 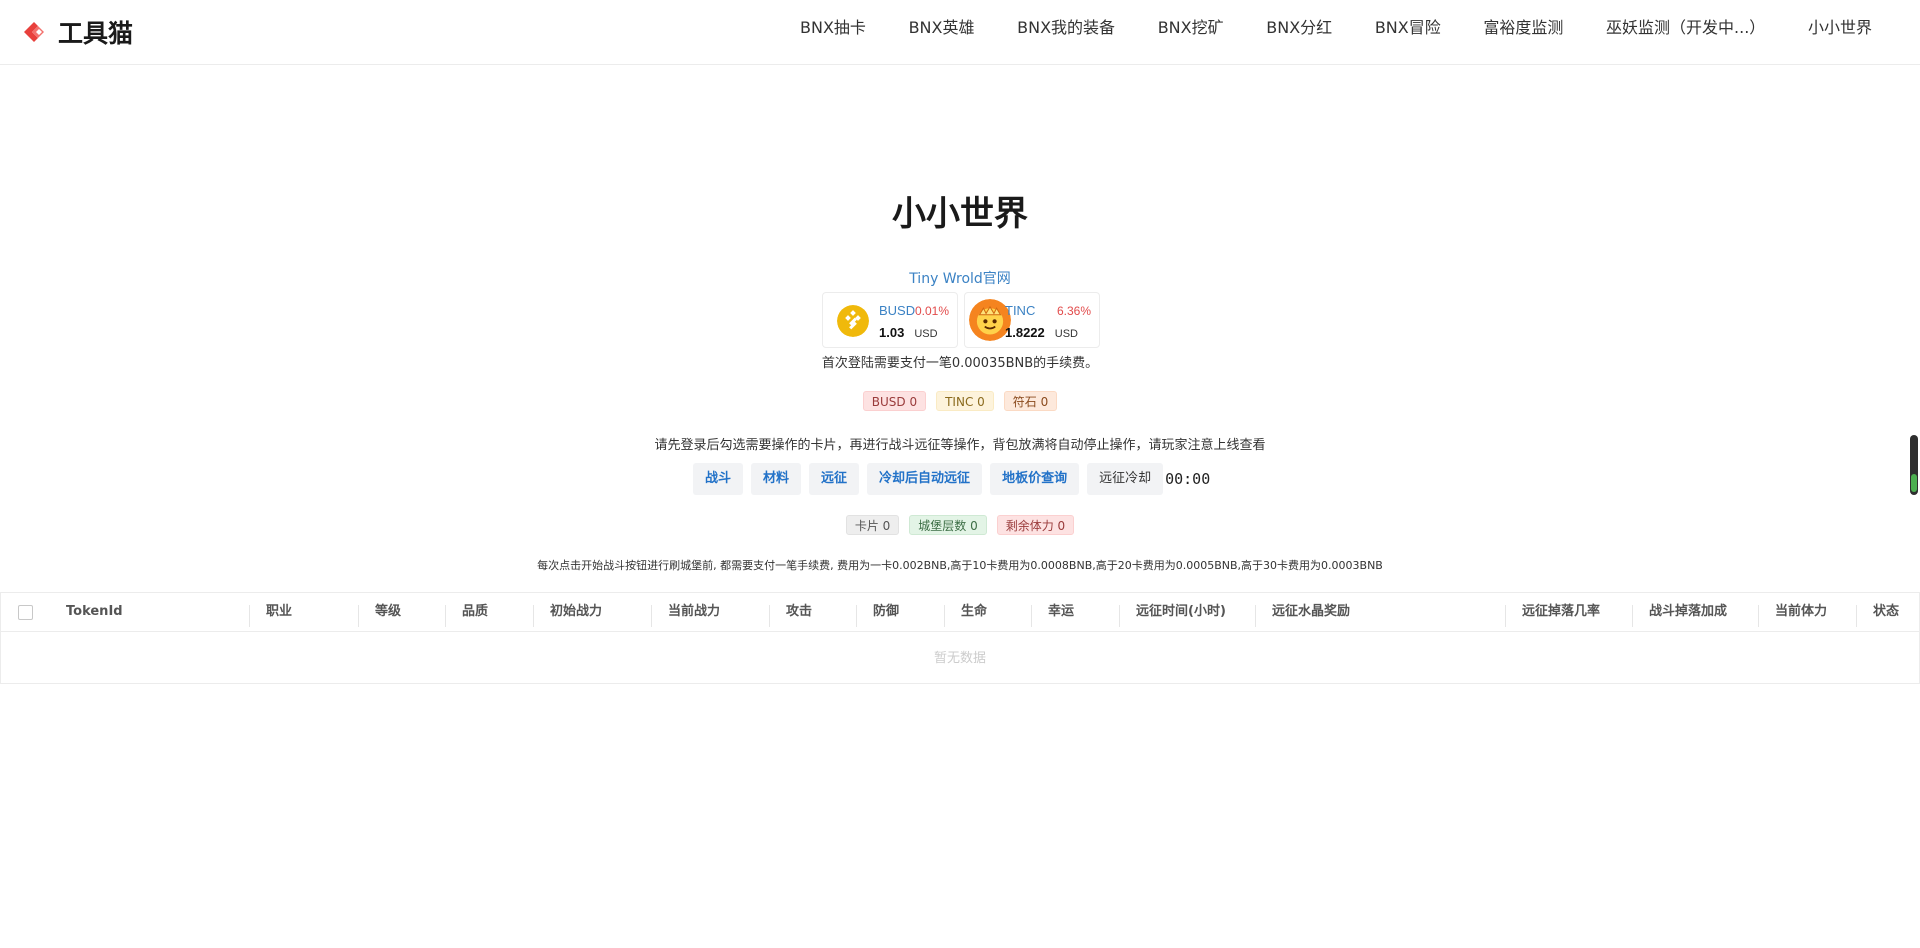 I want to click on card-count-badge: 卡片 0, so click(x=872, y=525).